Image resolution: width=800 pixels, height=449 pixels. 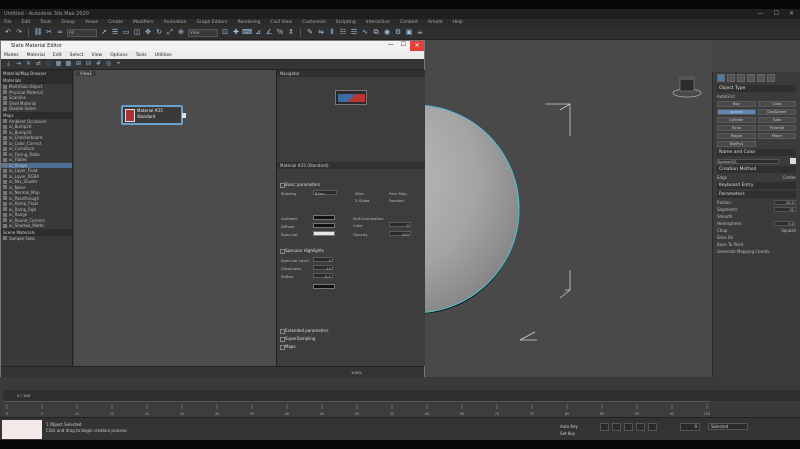 I want to click on specular-color-swatch, so click(x=324, y=233).